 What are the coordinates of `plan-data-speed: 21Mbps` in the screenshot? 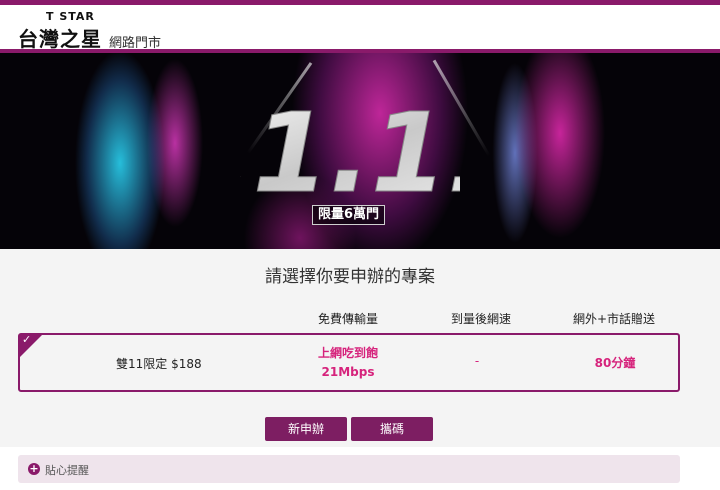 It's located at (348, 372).